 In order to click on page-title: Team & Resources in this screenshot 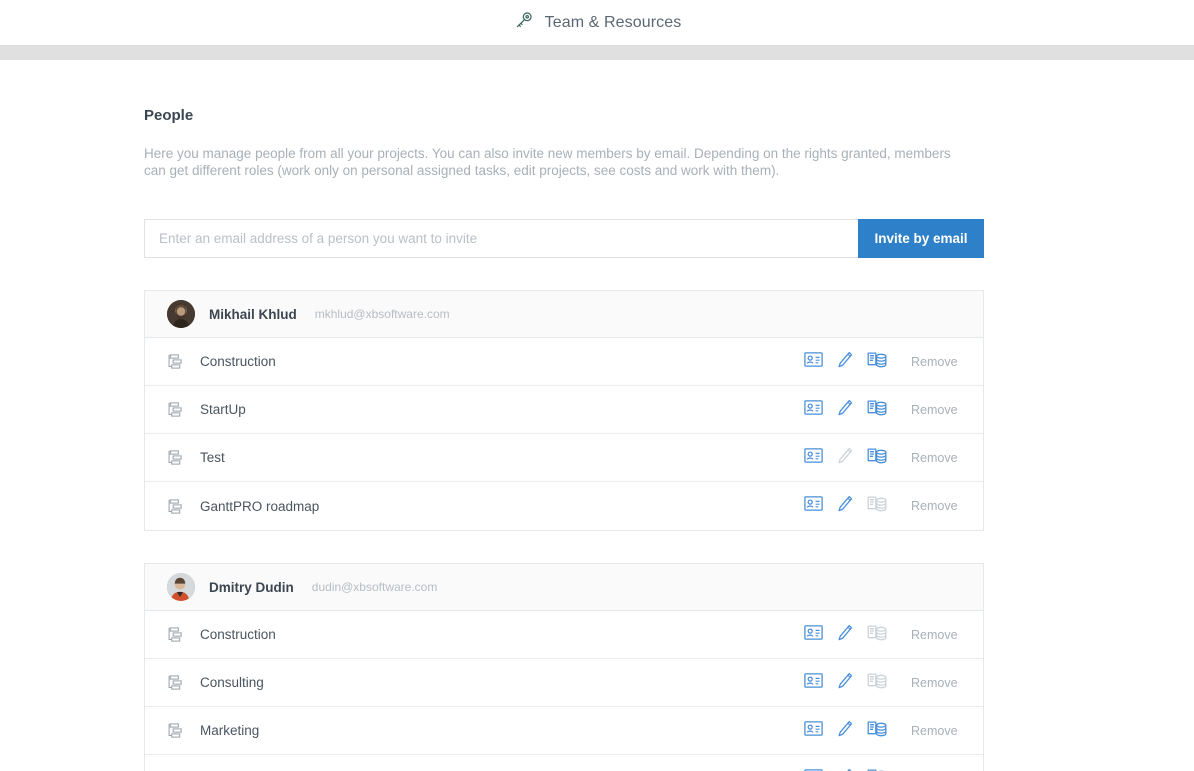, I will do `click(613, 22)`.